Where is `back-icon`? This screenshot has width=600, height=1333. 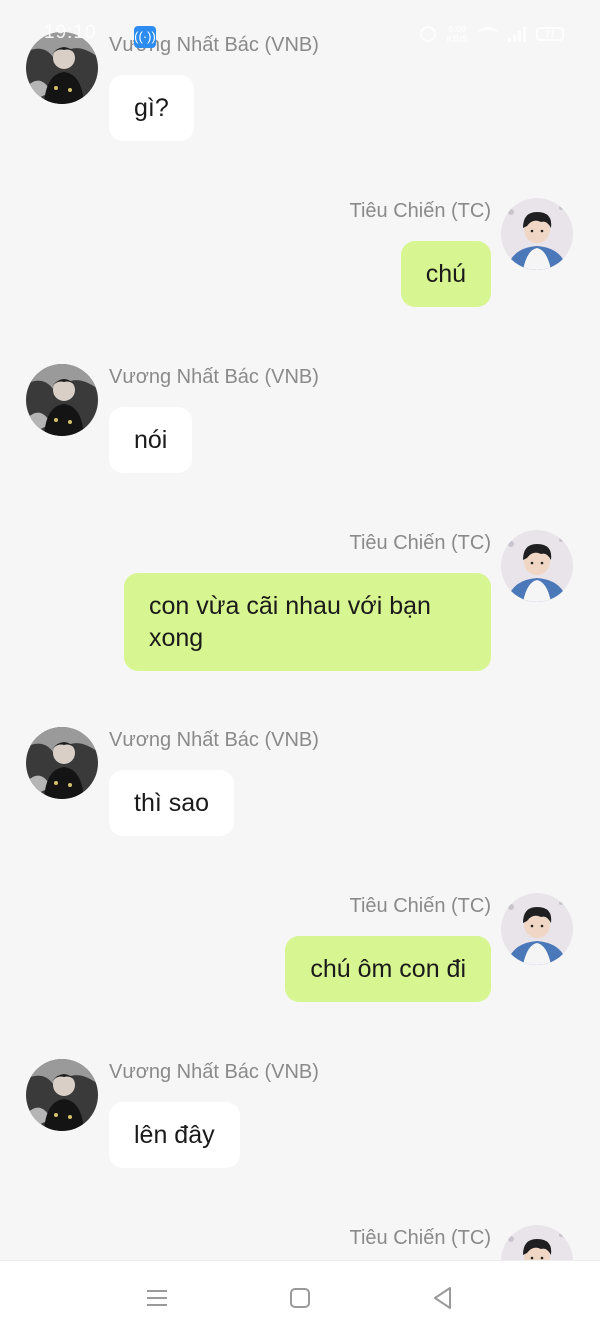
back-icon is located at coordinates (443, 1298).